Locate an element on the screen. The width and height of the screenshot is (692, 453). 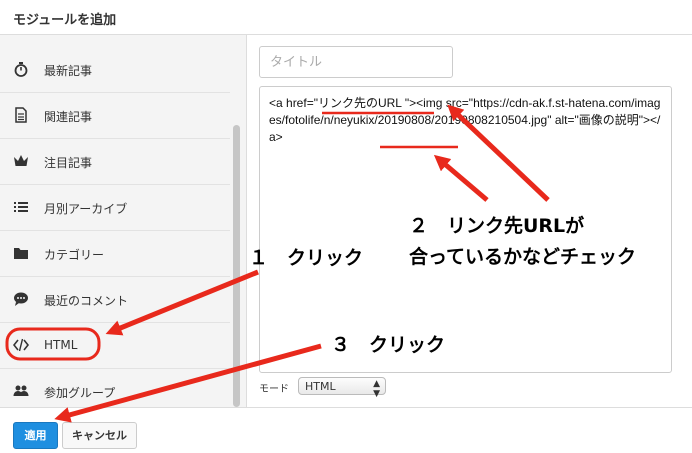
annotation-step3: ３ クリック is located at coordinates (388, 345).